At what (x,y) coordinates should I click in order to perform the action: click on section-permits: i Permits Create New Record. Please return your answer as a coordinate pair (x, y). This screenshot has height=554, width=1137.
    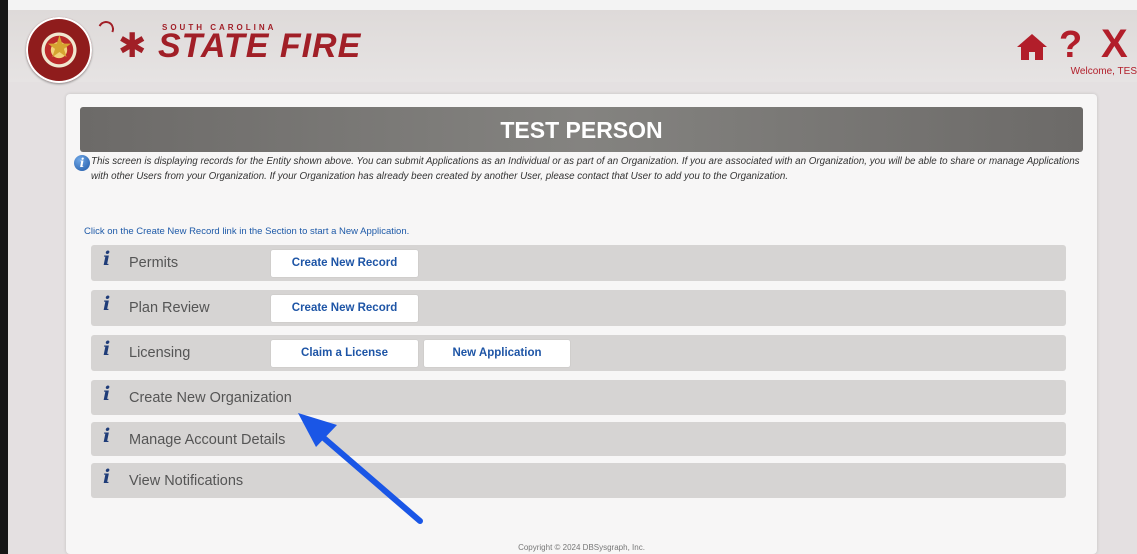
    Looking at the image, I should click on (578, 263).